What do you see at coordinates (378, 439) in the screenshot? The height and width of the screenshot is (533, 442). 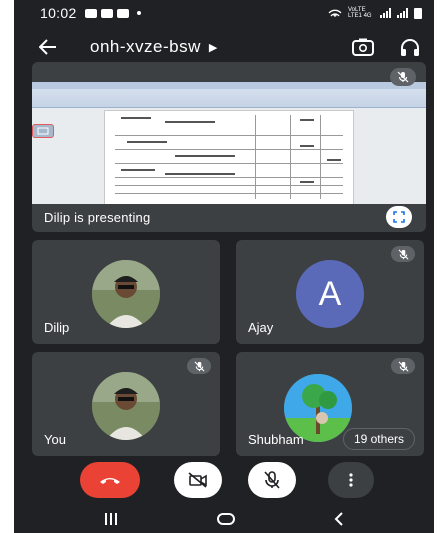 I see `others-count-pill: 19 others` at bounding box center [378, 439].